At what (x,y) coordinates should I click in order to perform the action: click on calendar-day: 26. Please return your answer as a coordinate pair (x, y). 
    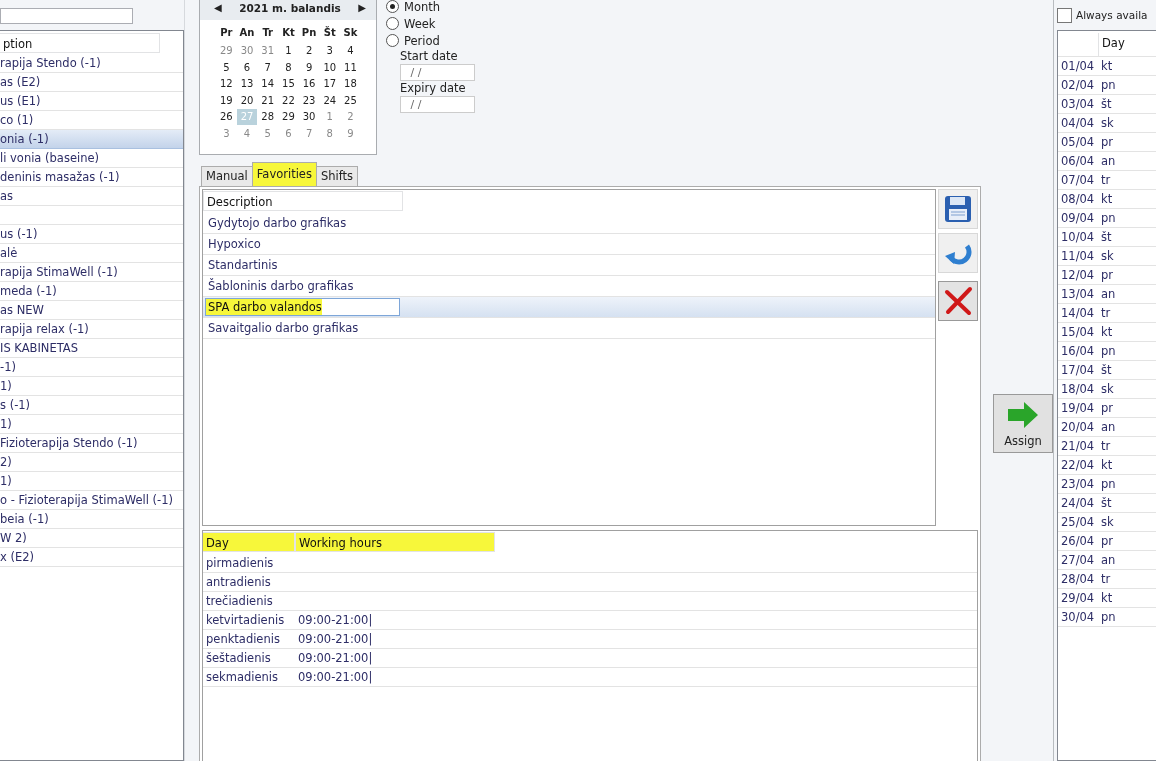
    Looking at the image, I should click on (226, 117).